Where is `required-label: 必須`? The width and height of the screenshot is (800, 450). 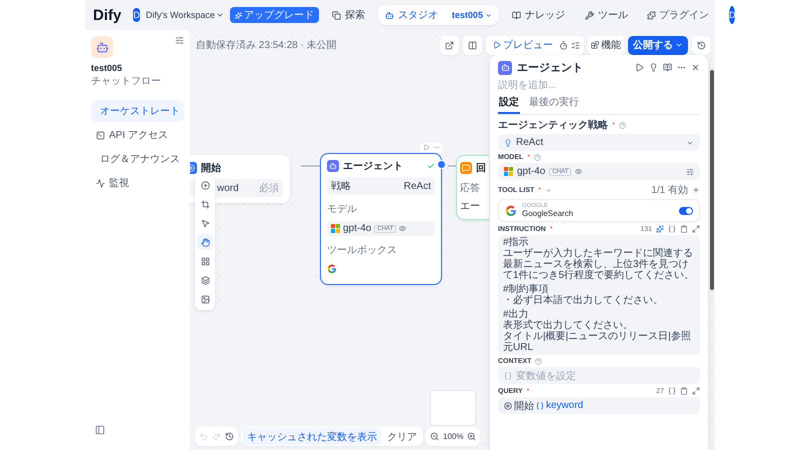
required-label: 必須 is located at coordinates (269, 188).